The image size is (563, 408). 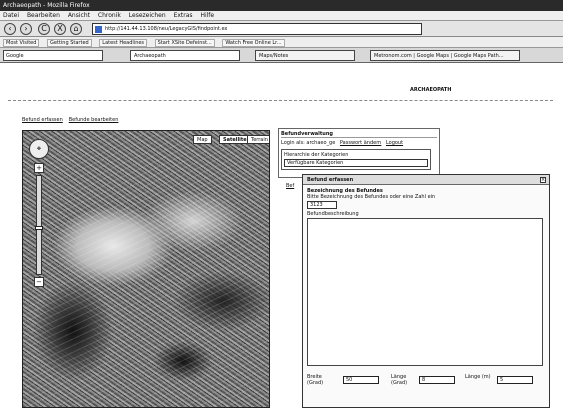 I want to click on tab-maps-notes: Maps/Notes, so click(x=305, y=55).